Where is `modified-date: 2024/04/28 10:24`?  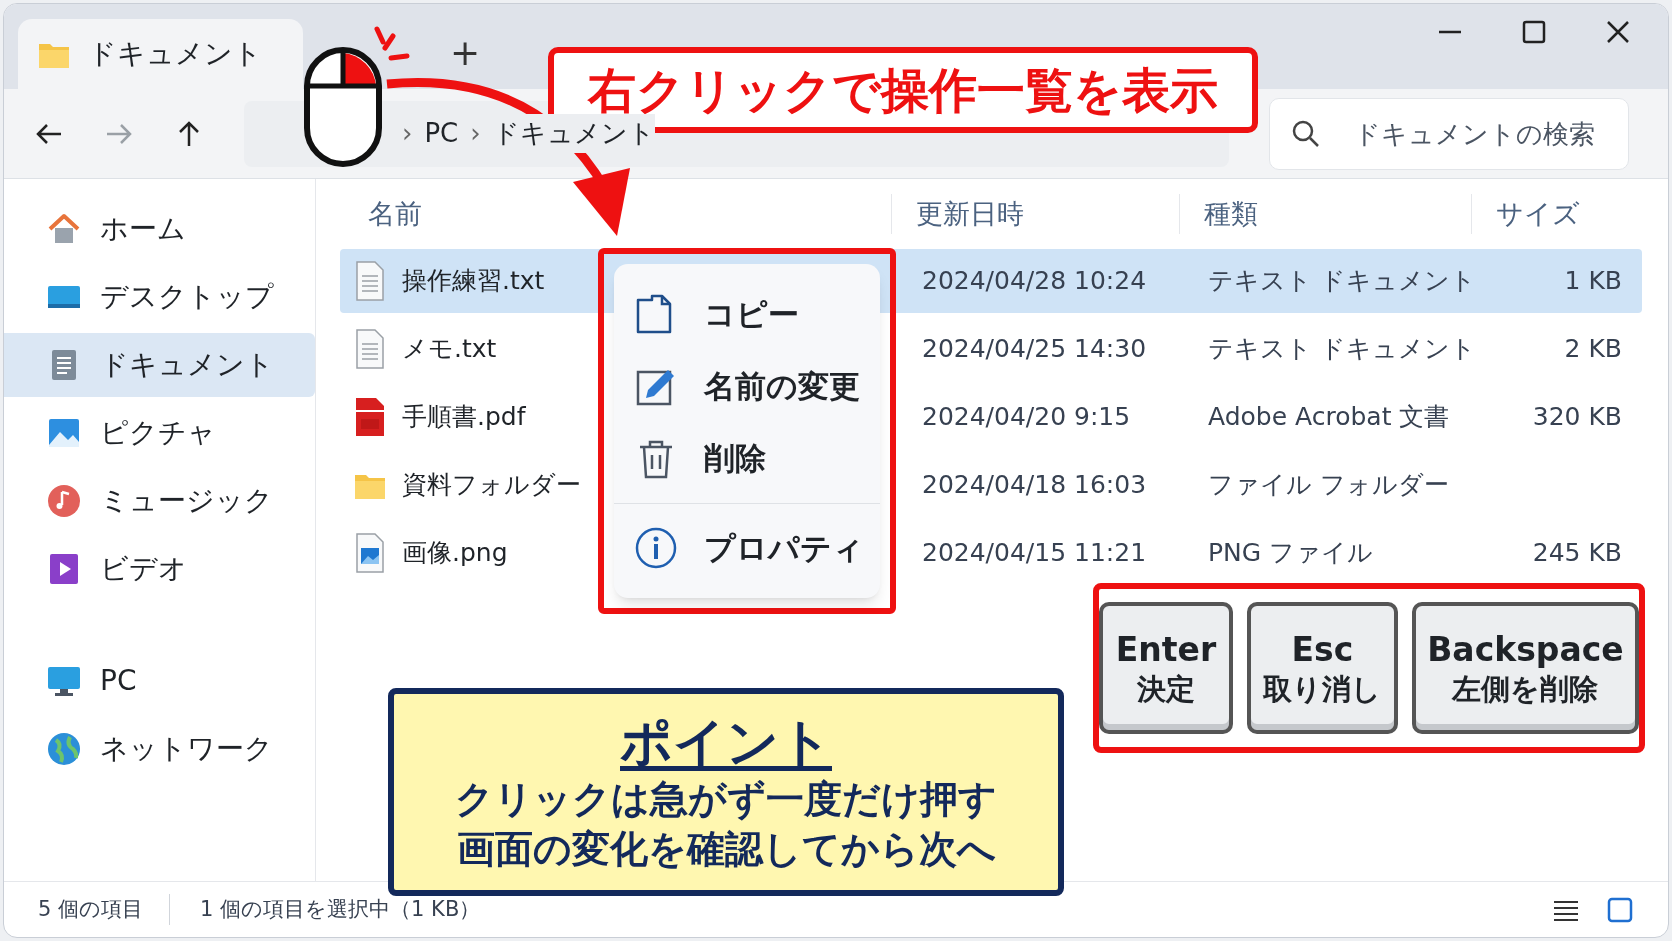 modified-date: 2024/04/28 10:24 is located at coordinates (1034, 281).